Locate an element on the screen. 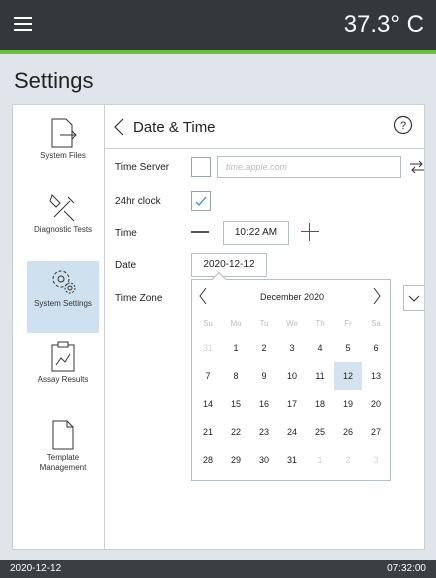 This screenshot has width=436, height=578. clock-24hr-checkbox is located at coordinates (201, 201).